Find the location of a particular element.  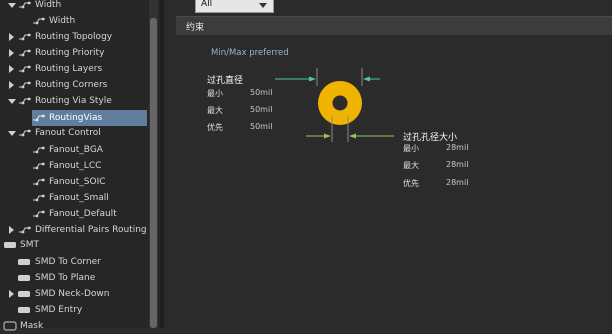

via-diameter-dimension is located at coordinates (327, 77).